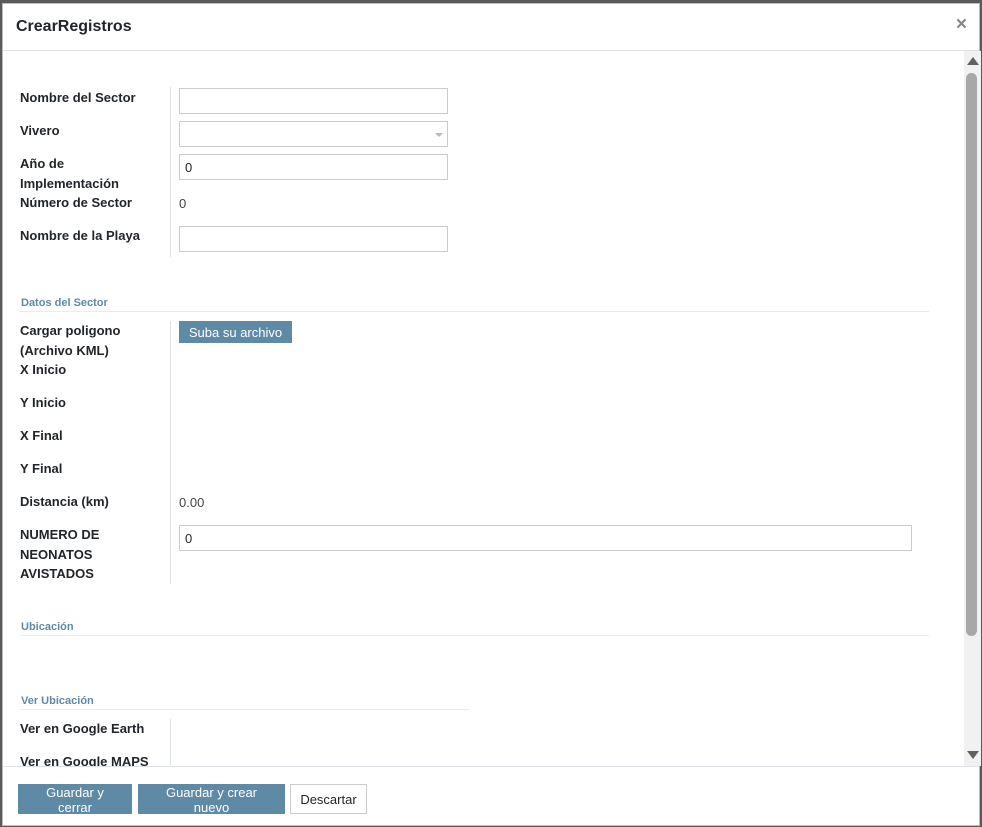 This screenshot has width=982, height=827. I want to click on vivero-label: Vivero, so click(40, 130).